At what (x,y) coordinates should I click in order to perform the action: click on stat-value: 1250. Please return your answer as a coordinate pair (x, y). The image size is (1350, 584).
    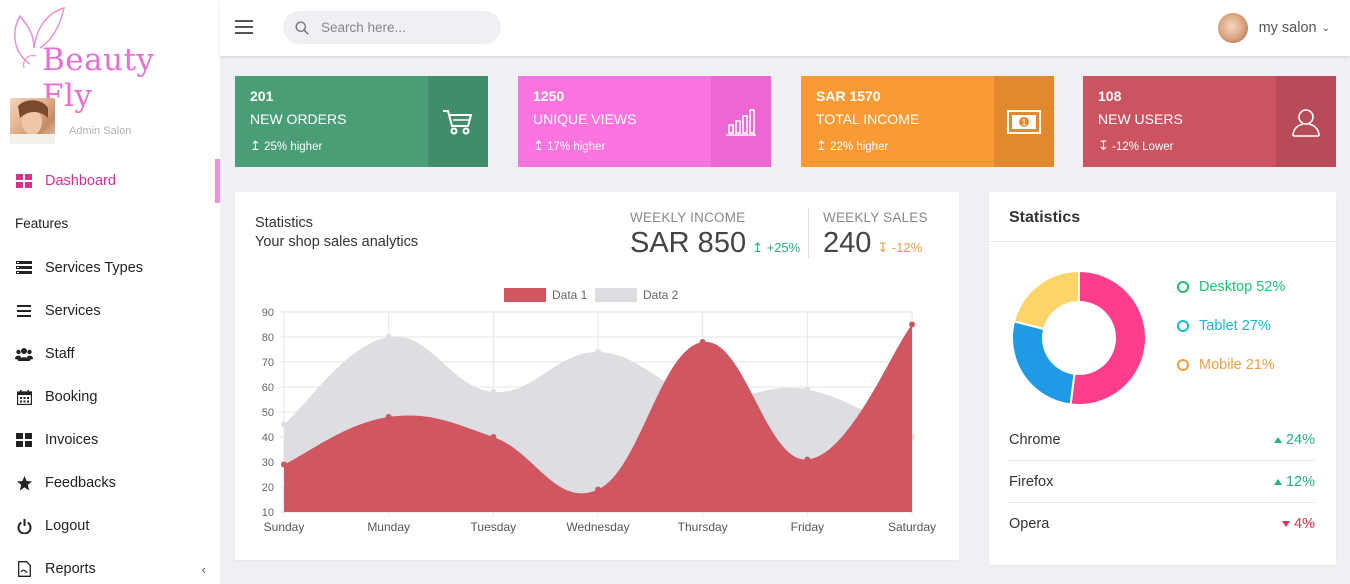
    Looking at the image, I should click on (549, 96).